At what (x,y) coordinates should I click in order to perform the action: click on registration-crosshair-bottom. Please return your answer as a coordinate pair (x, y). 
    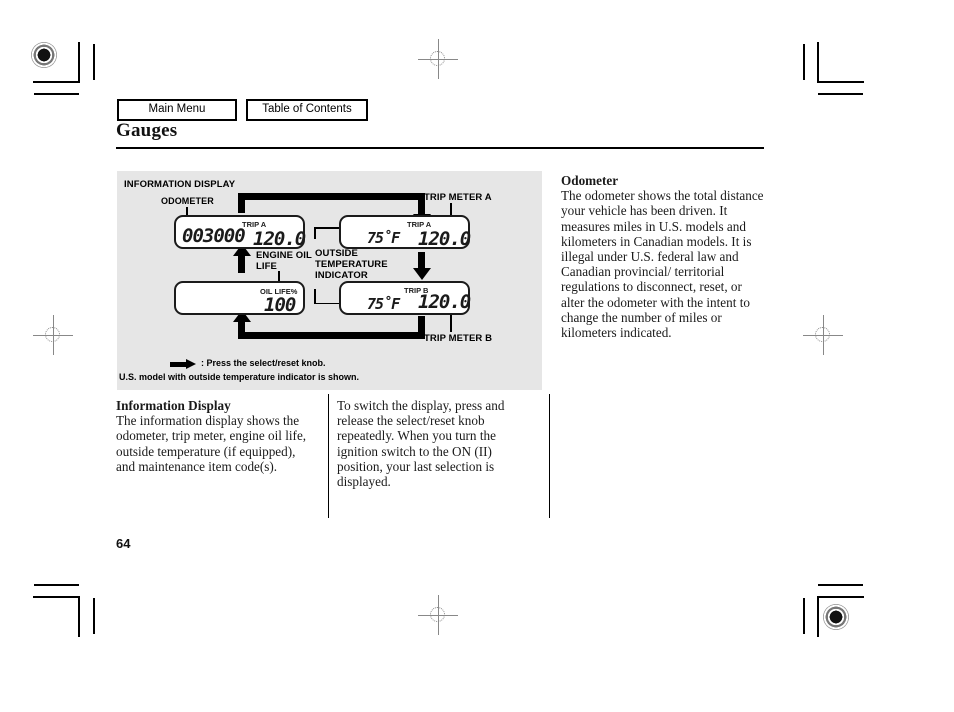
    Looking at the image, I should click on (438, 615).